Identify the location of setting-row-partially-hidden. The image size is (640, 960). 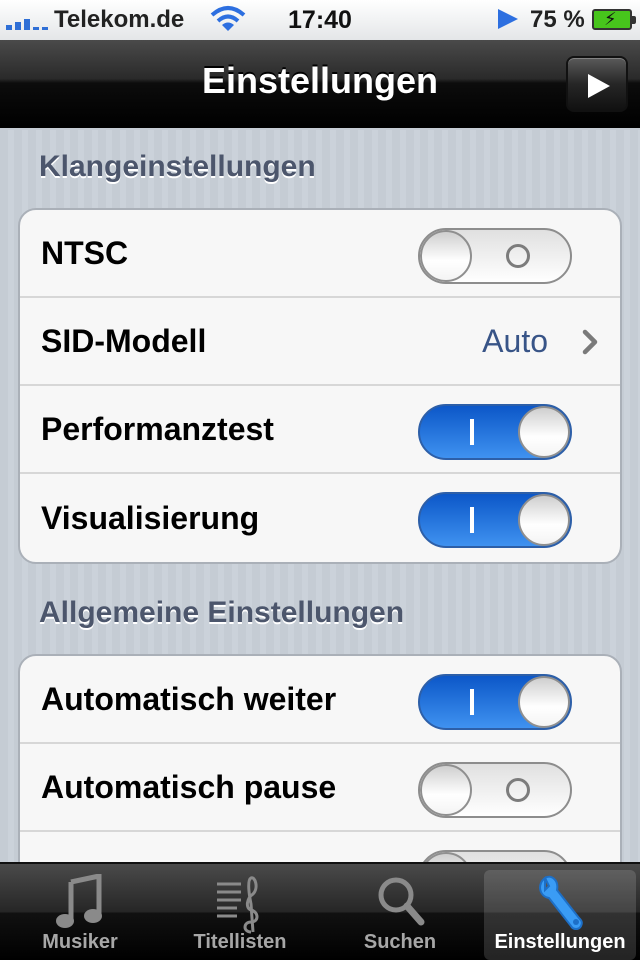
(320, 847).